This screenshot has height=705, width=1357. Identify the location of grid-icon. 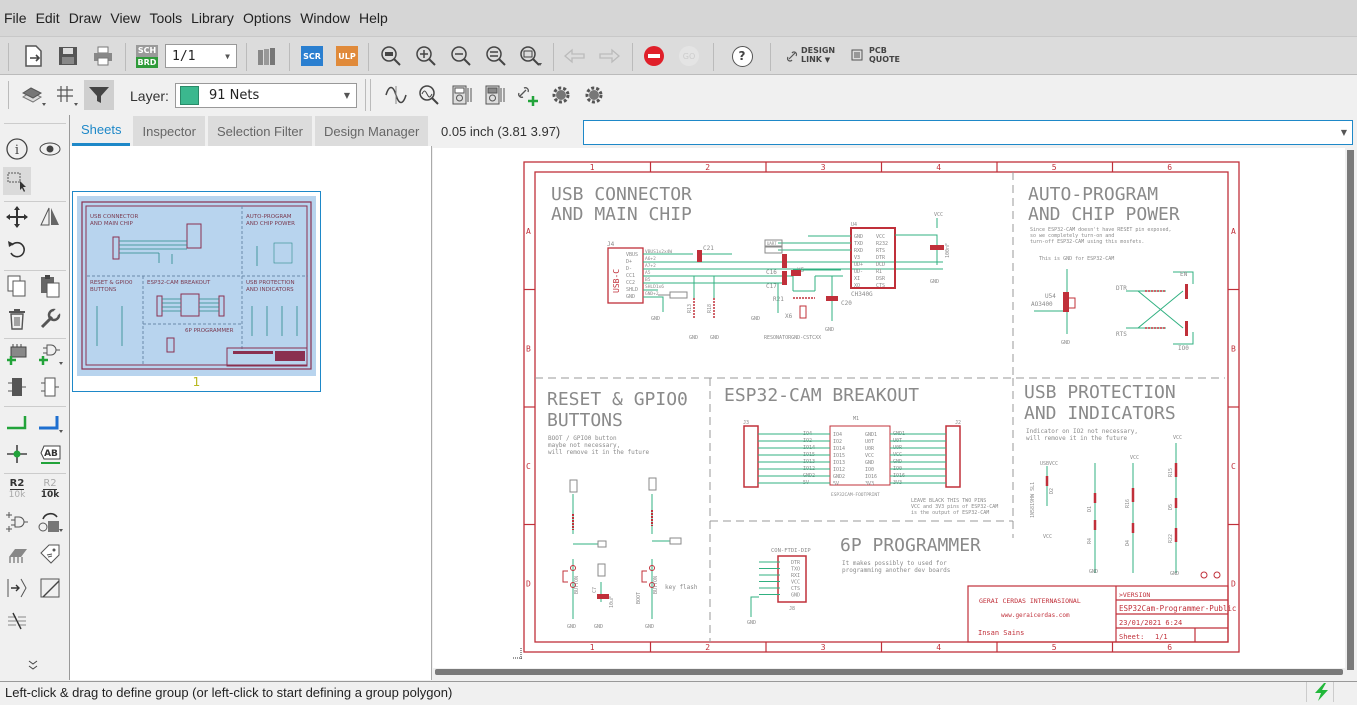
(67, 95).